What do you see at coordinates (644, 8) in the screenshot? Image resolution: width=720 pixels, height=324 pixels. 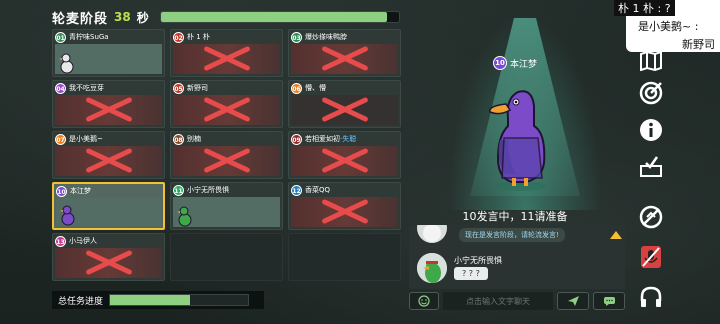 I see `chat-ticker-line1: 朴 1 朴 : ?` at bounding box center [644, 8].